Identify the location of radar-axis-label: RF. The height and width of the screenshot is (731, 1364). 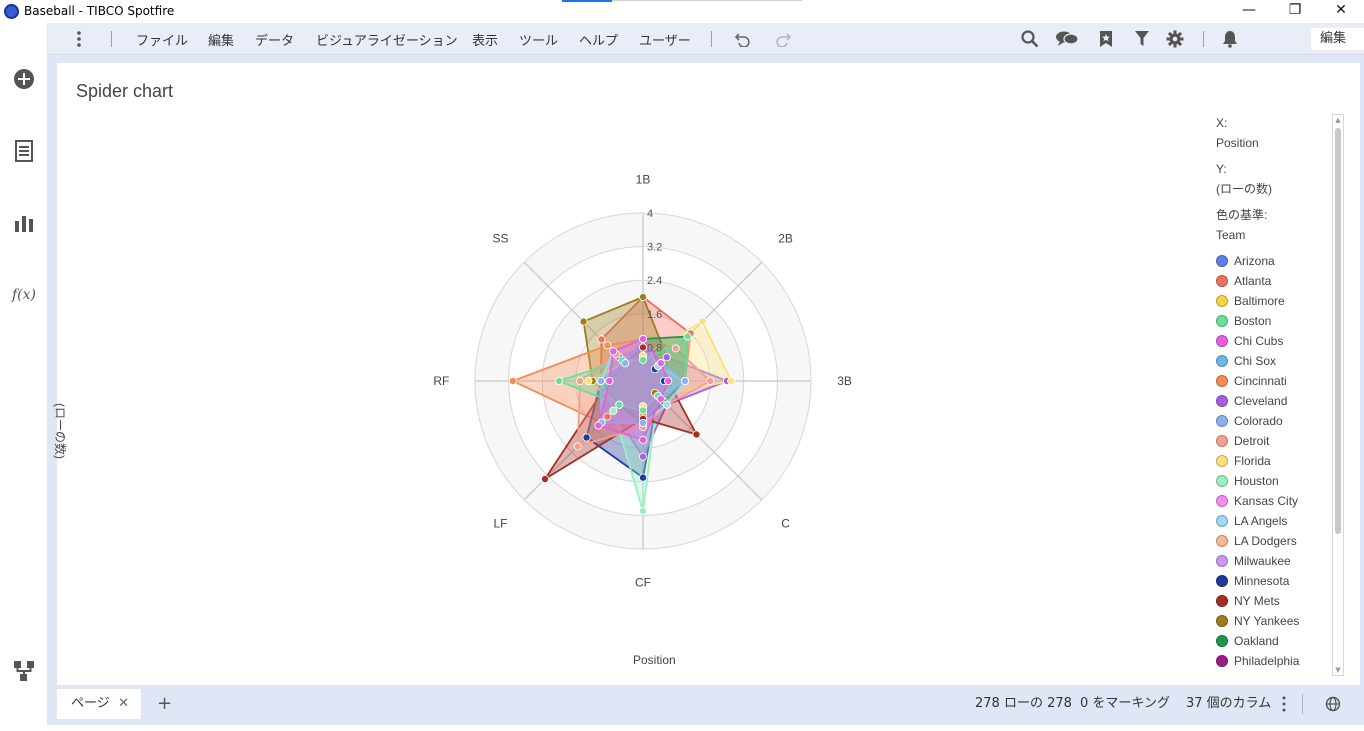
(441, 381).